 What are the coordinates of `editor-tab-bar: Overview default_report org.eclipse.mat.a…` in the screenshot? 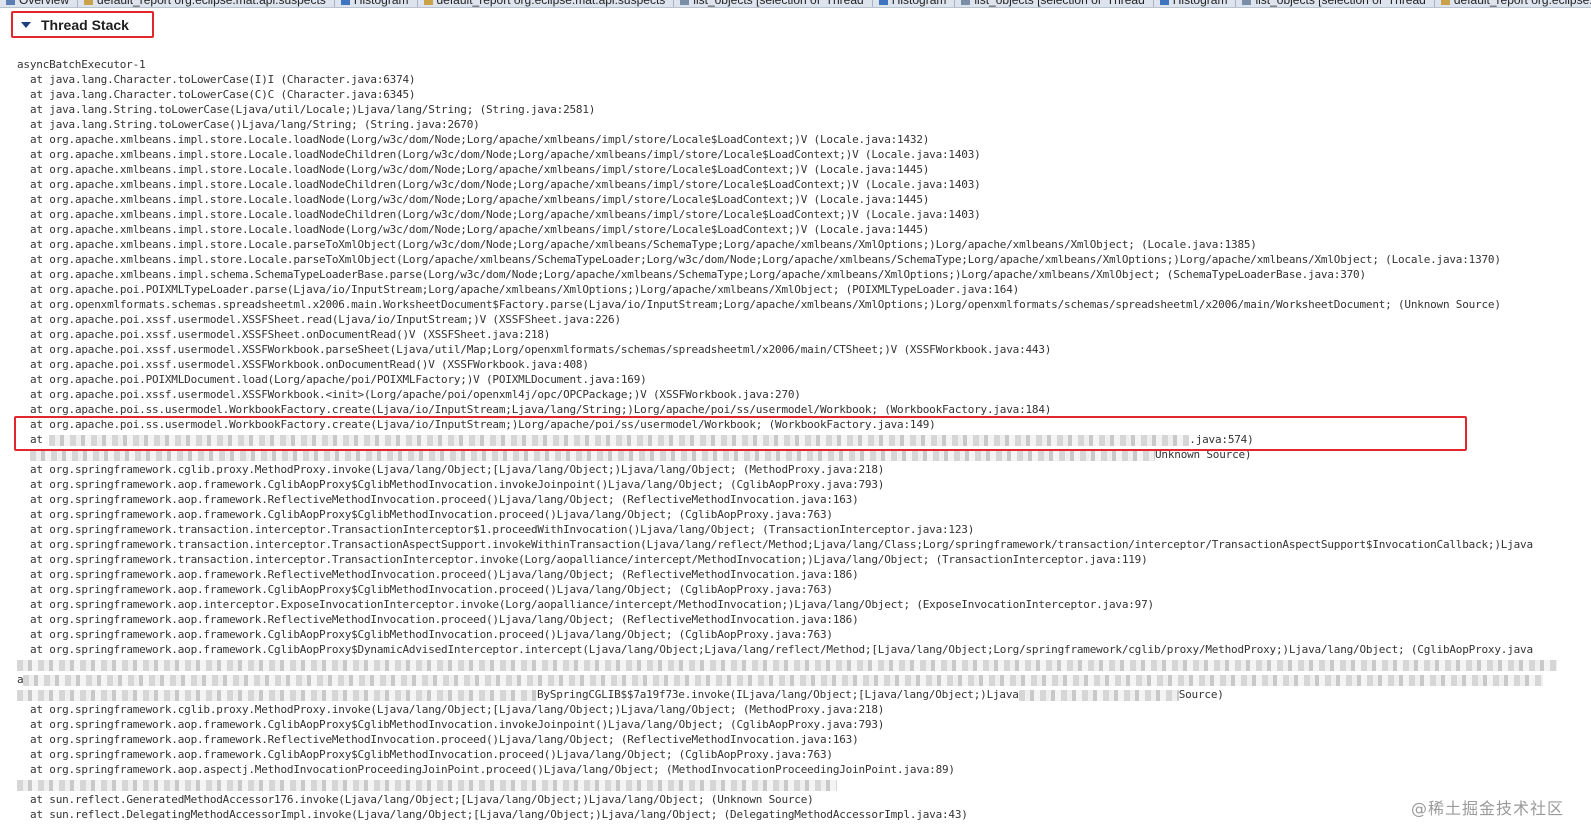 It's located at (795, 4).